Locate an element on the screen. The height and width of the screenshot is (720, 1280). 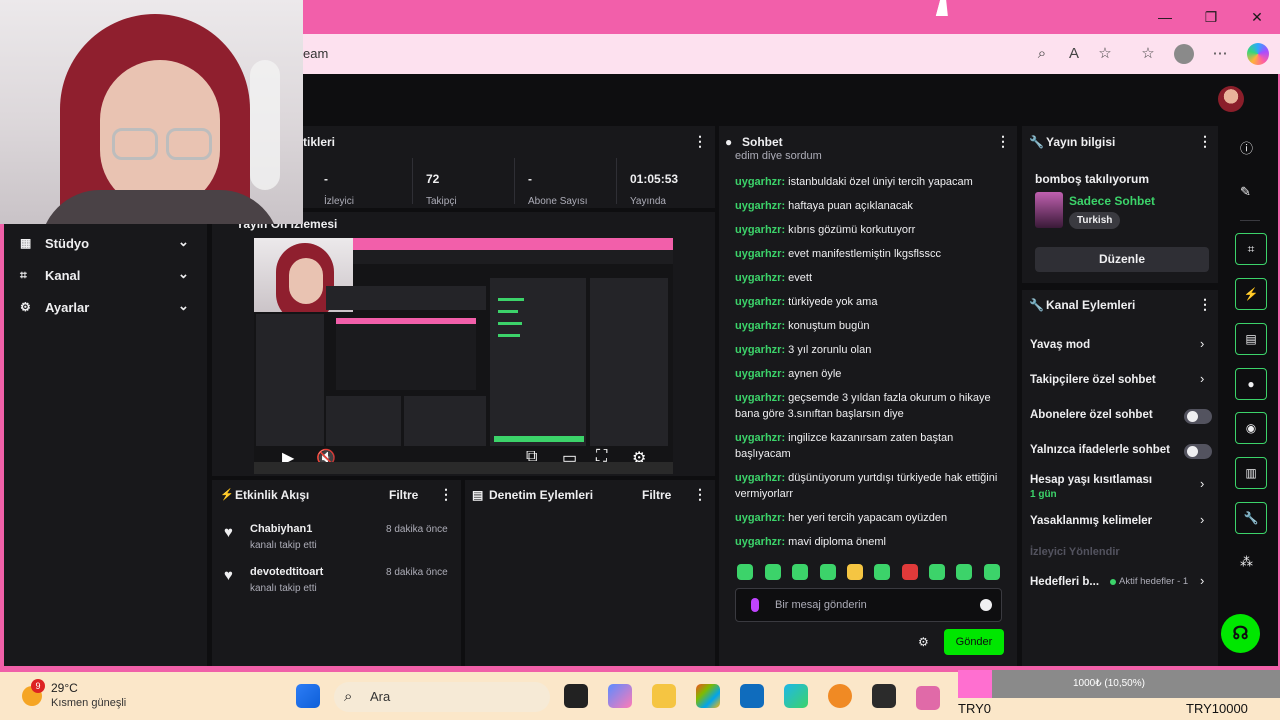
stats-more-icon: ⋮ is located at coordinates (700, 141).